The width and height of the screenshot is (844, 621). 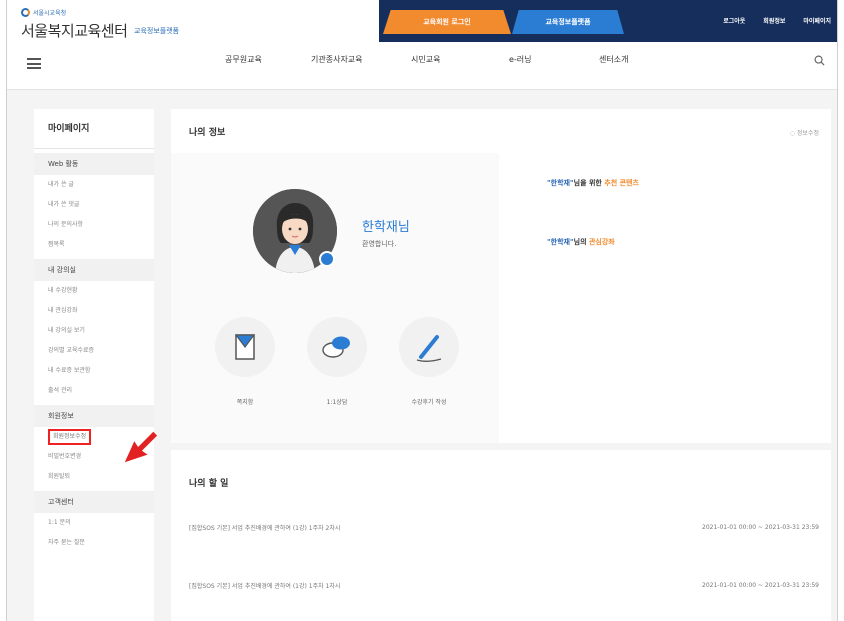 I want to click on nav-workers: 기관종사자교육, so click(x=361, y=59).